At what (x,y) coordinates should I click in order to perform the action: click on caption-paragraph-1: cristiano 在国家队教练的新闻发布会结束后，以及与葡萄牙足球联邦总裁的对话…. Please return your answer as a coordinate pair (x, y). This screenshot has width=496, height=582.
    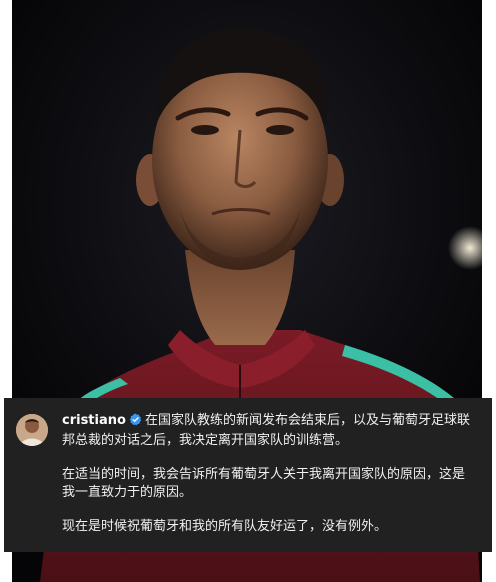
    Looking at the image, I should click on (269, 431).